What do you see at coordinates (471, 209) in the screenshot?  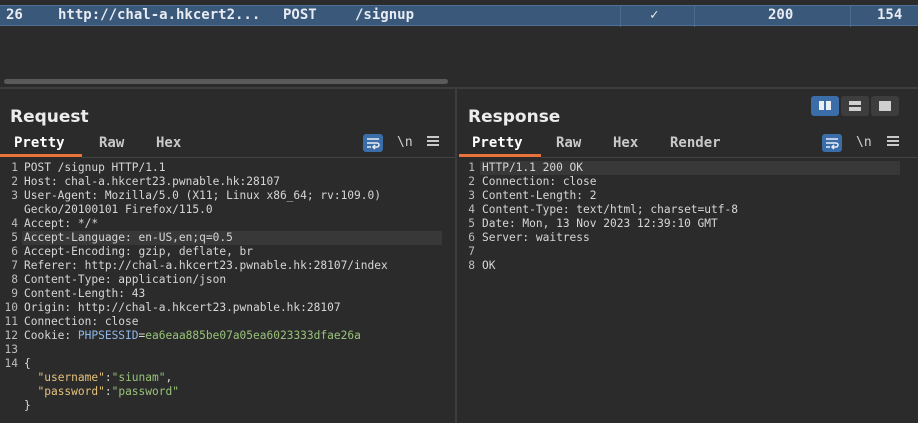 I see `line-number: 4` at bounding box center [471, 209].